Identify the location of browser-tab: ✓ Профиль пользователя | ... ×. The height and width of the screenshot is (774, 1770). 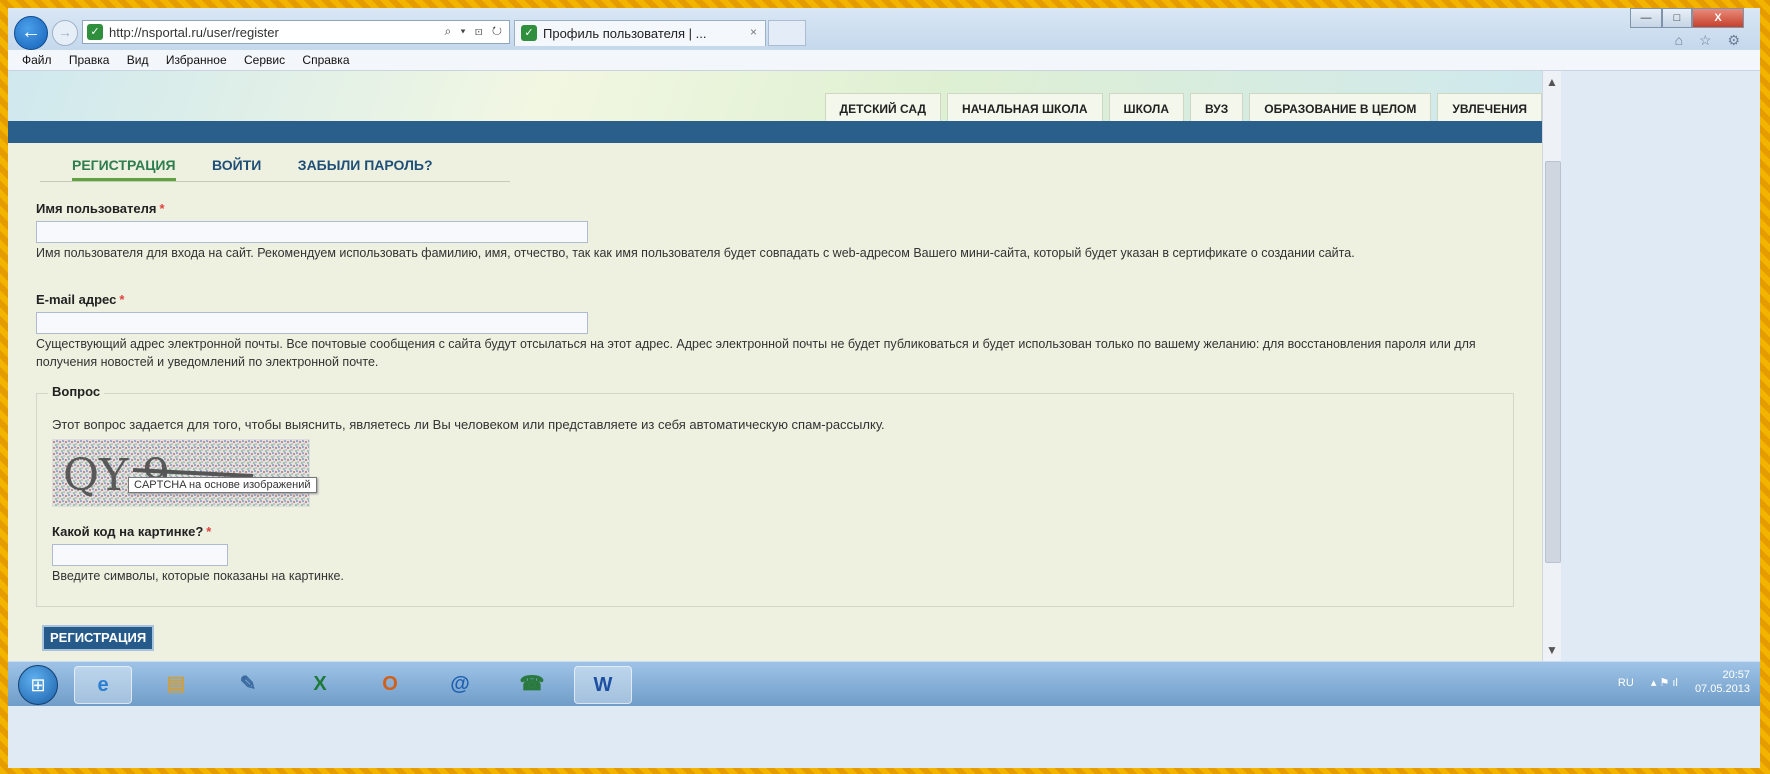
(640, 33).